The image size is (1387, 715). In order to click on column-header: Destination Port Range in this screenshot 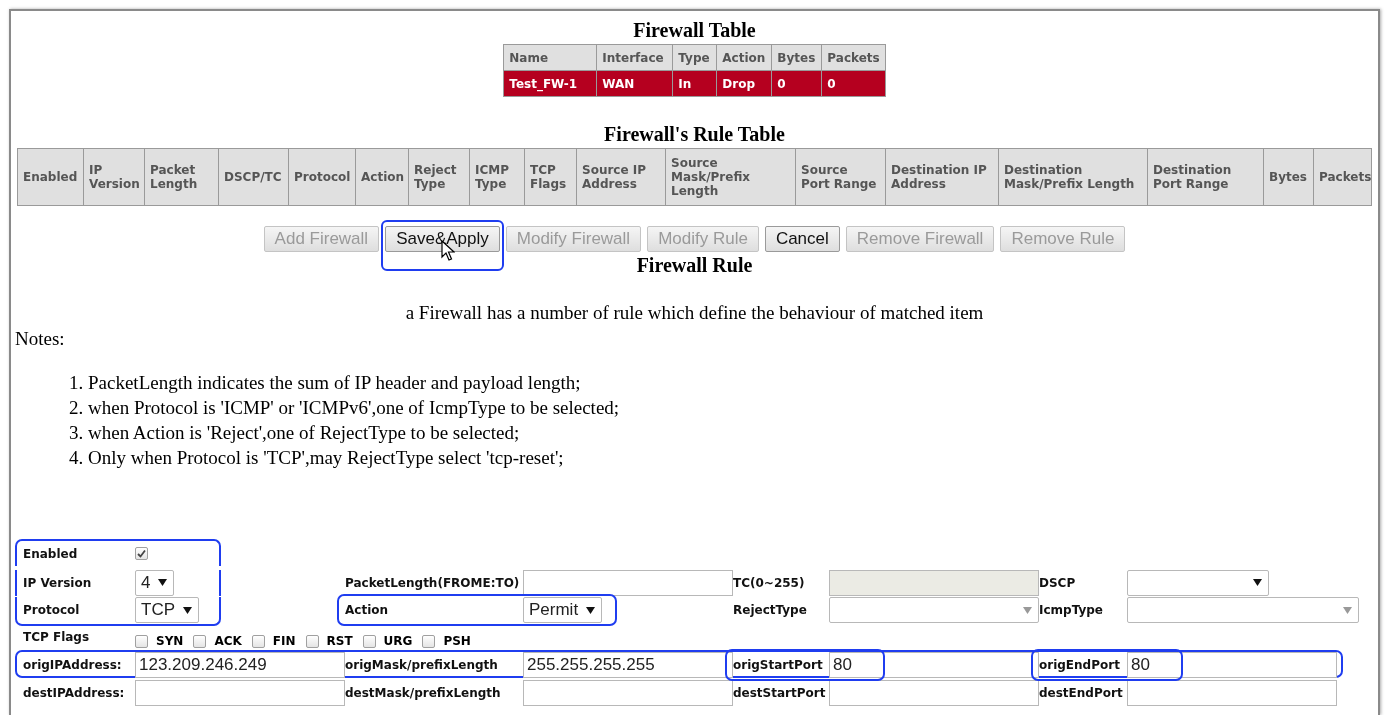, I will do `click(1205, 177)`.